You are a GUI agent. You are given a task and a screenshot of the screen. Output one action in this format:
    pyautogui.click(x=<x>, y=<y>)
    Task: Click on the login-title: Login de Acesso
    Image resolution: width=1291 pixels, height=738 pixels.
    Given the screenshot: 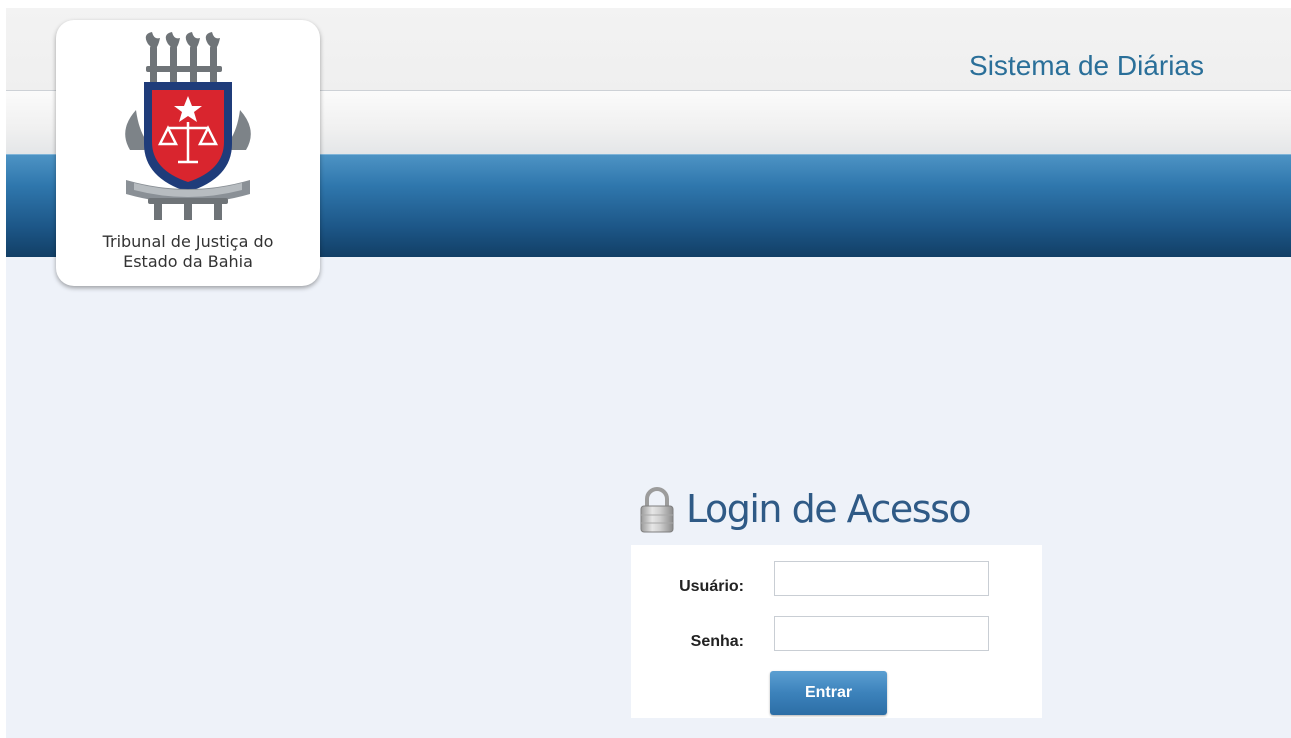 What is the action you would take?
    pyautogui.click(x=829, y=509)
    